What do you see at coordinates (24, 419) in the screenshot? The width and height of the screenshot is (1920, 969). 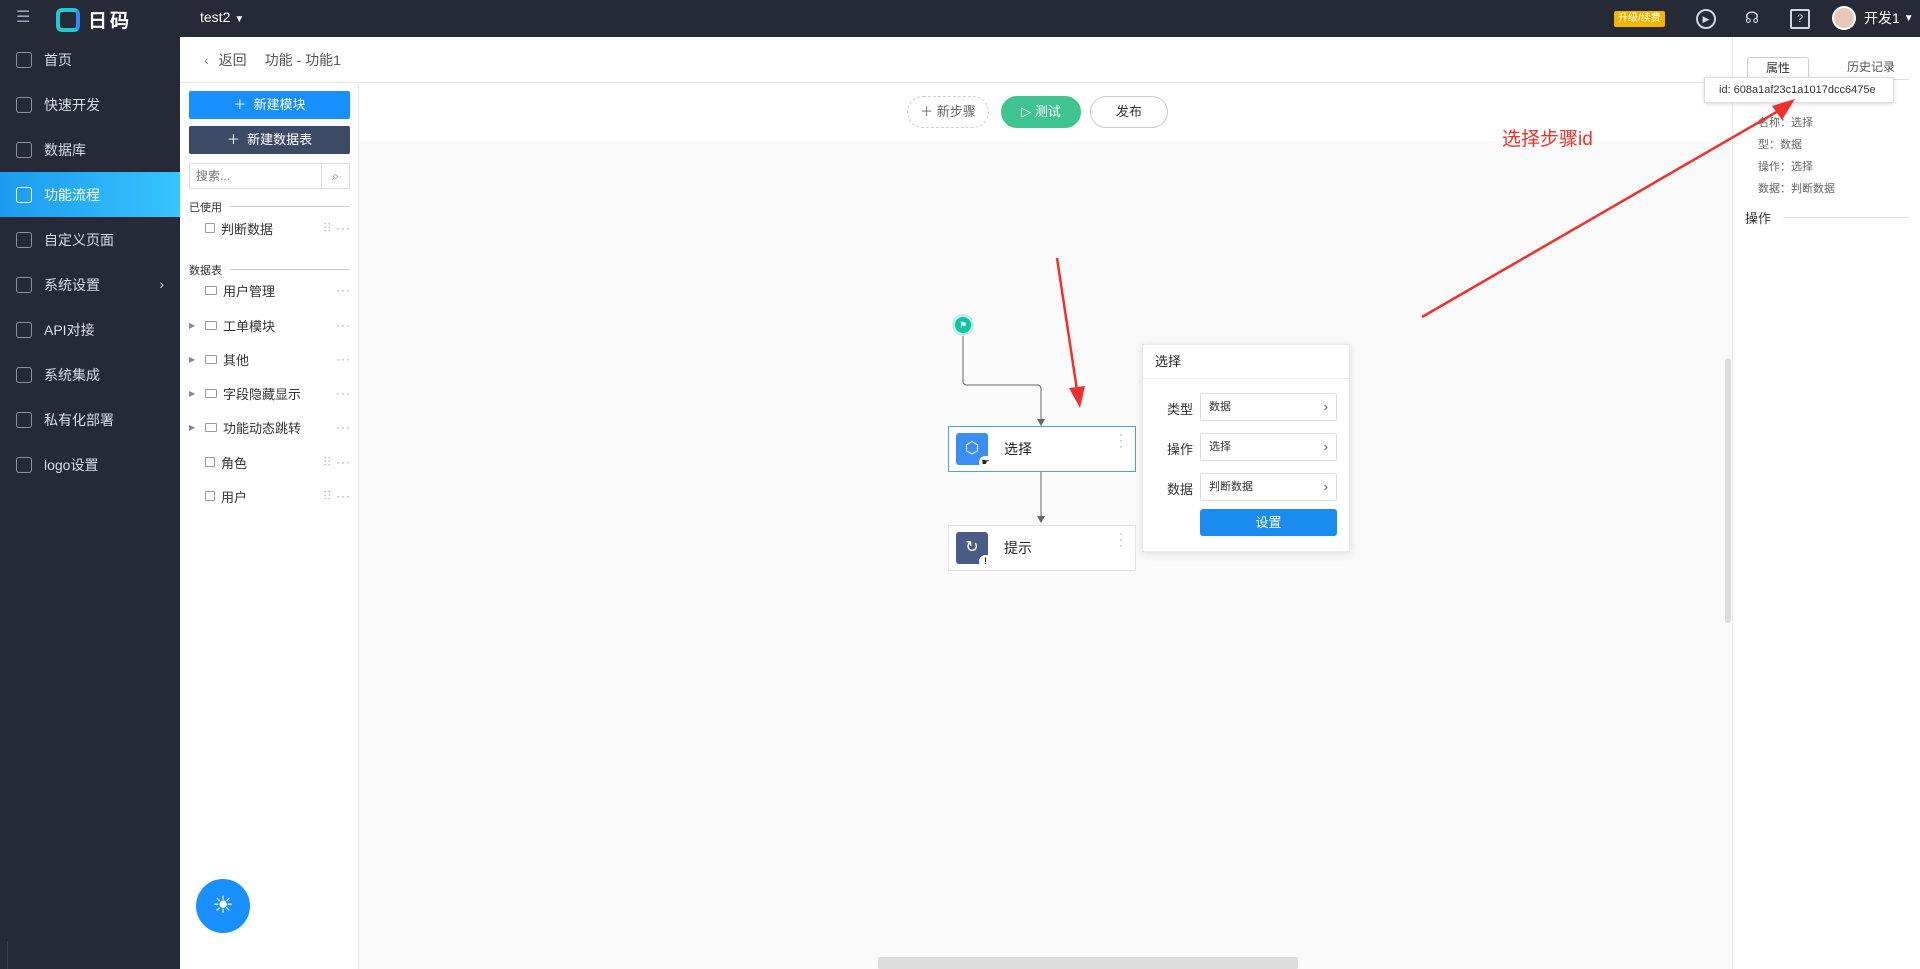 I see `lock-icon` at bounding box center [24, 419].